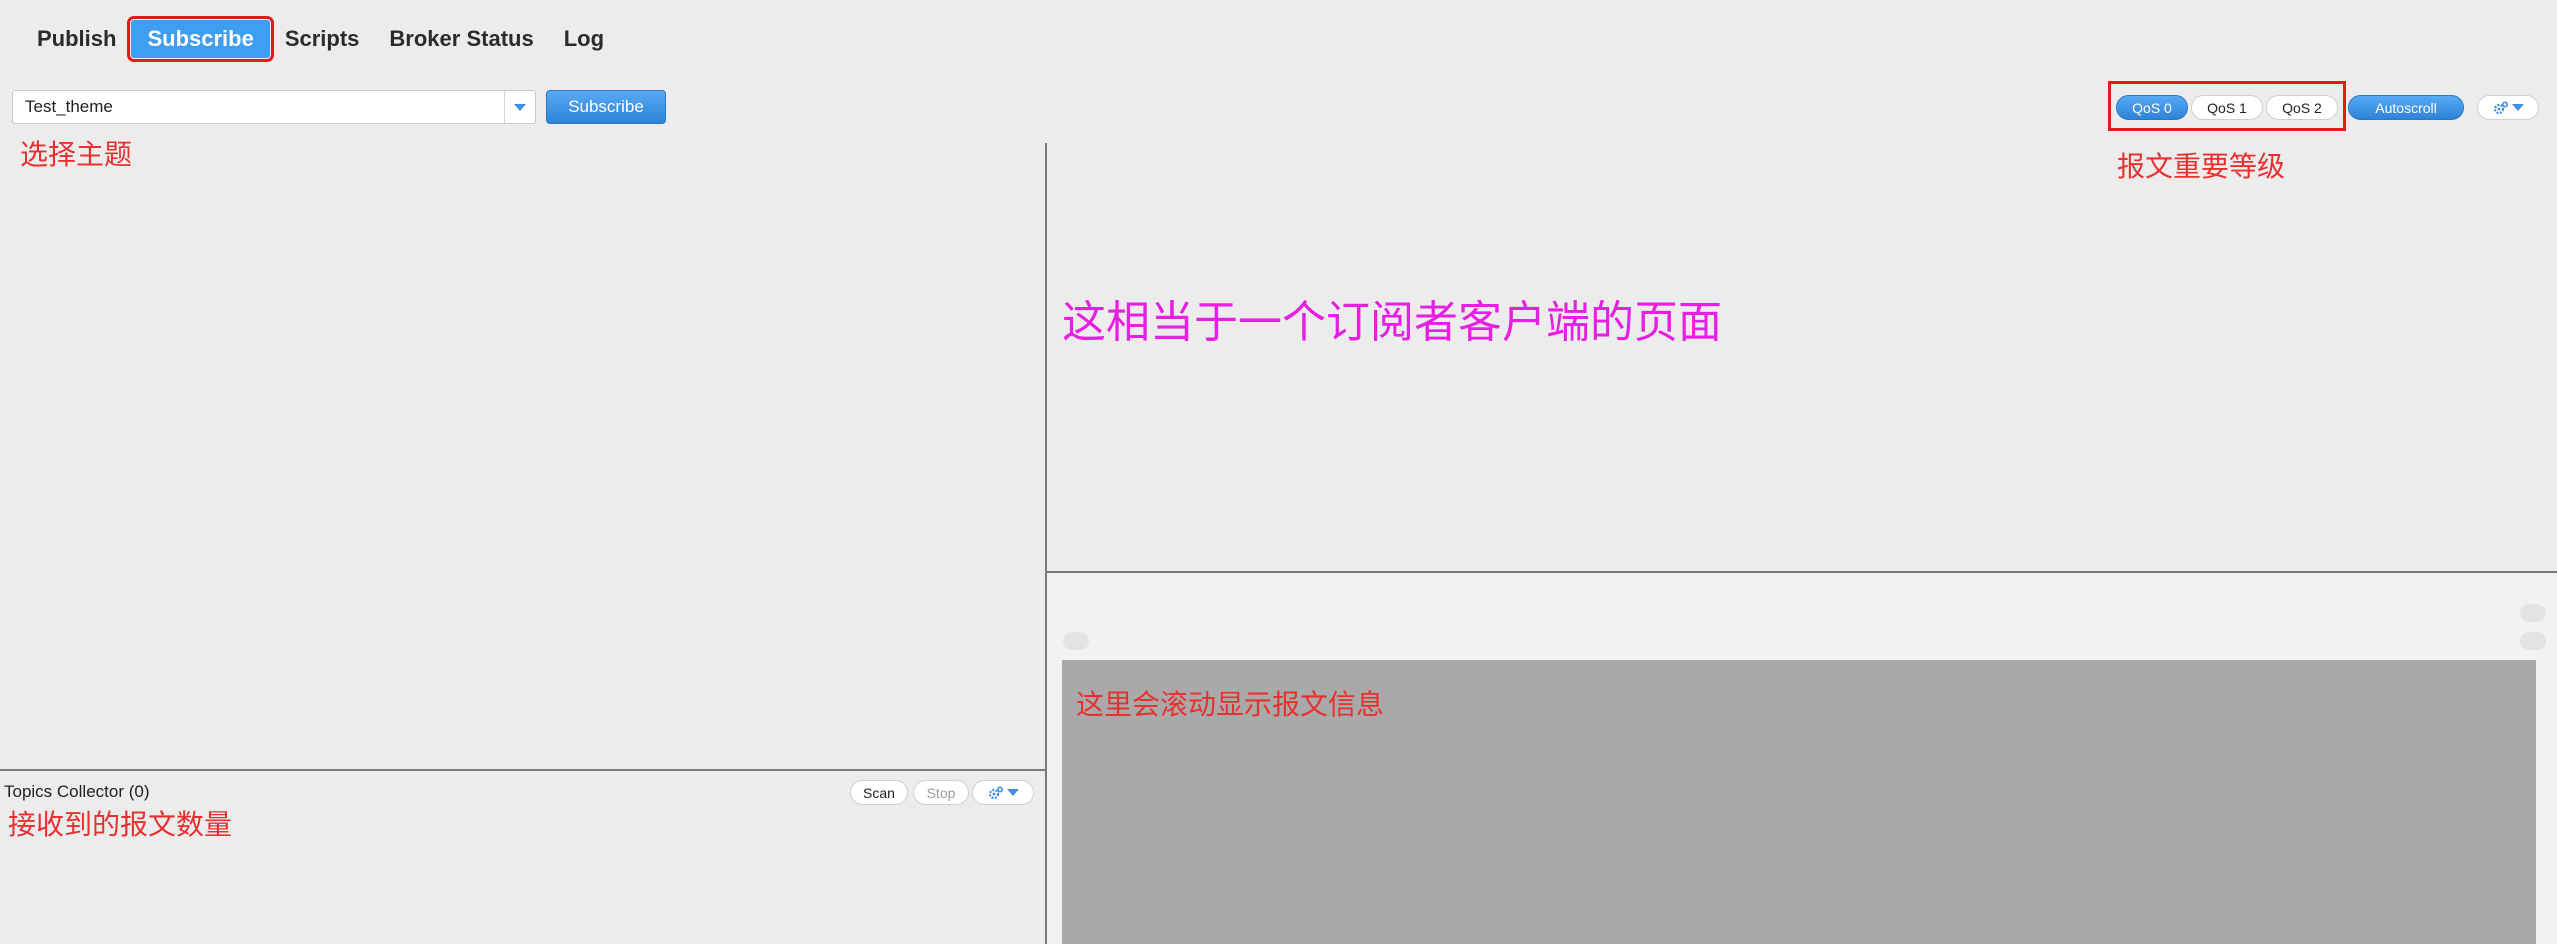  What do you see at coordinates (76, 154) in the screenshot?
I see `annotation-select-topic: 选择主题` at bounding box center [76, 154].